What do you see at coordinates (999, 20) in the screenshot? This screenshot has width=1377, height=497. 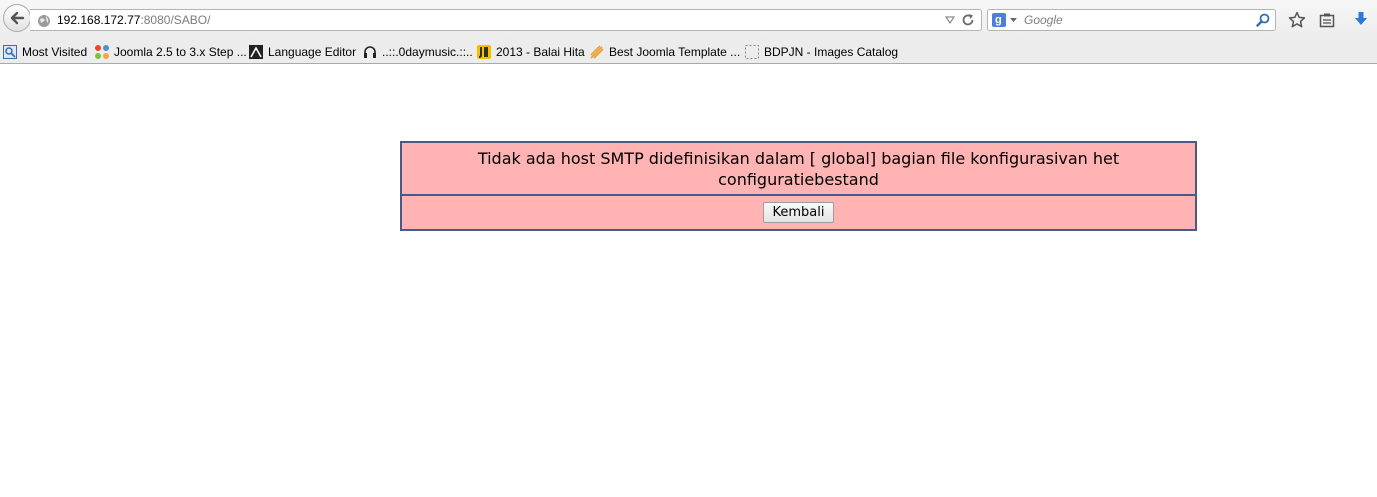 I see `google-engine-icon: g` at bounding box center [999, 20].